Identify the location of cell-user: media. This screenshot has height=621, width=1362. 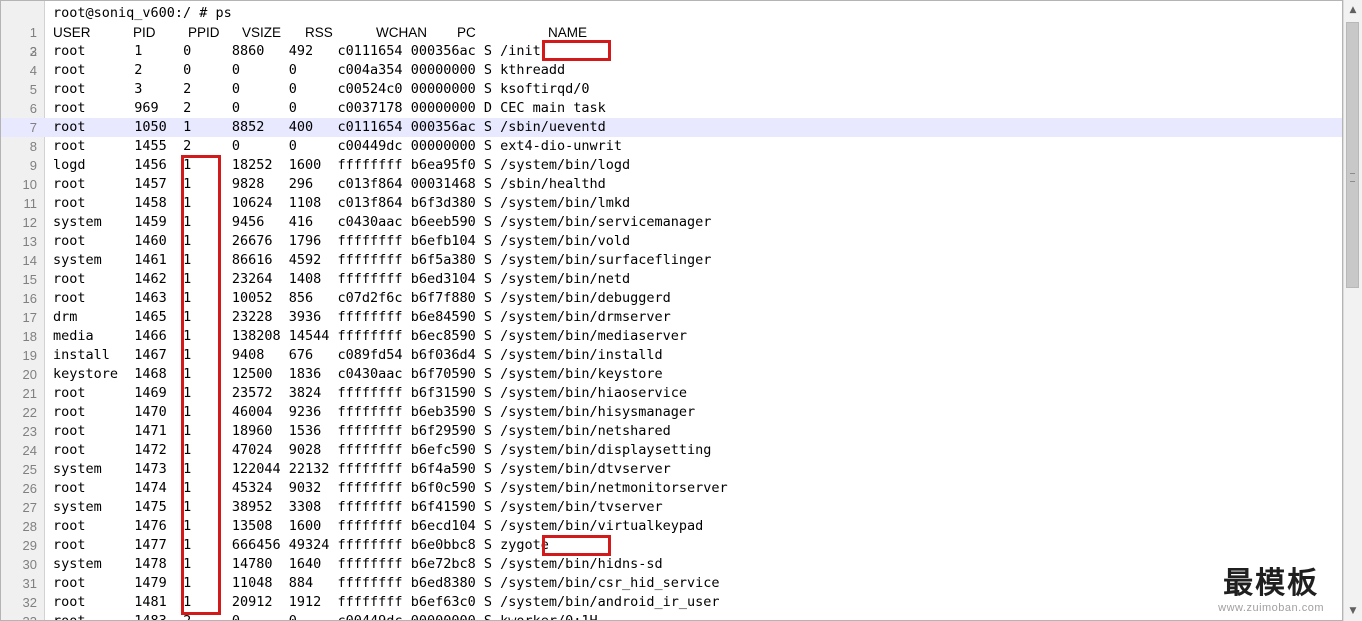
(94, 336).